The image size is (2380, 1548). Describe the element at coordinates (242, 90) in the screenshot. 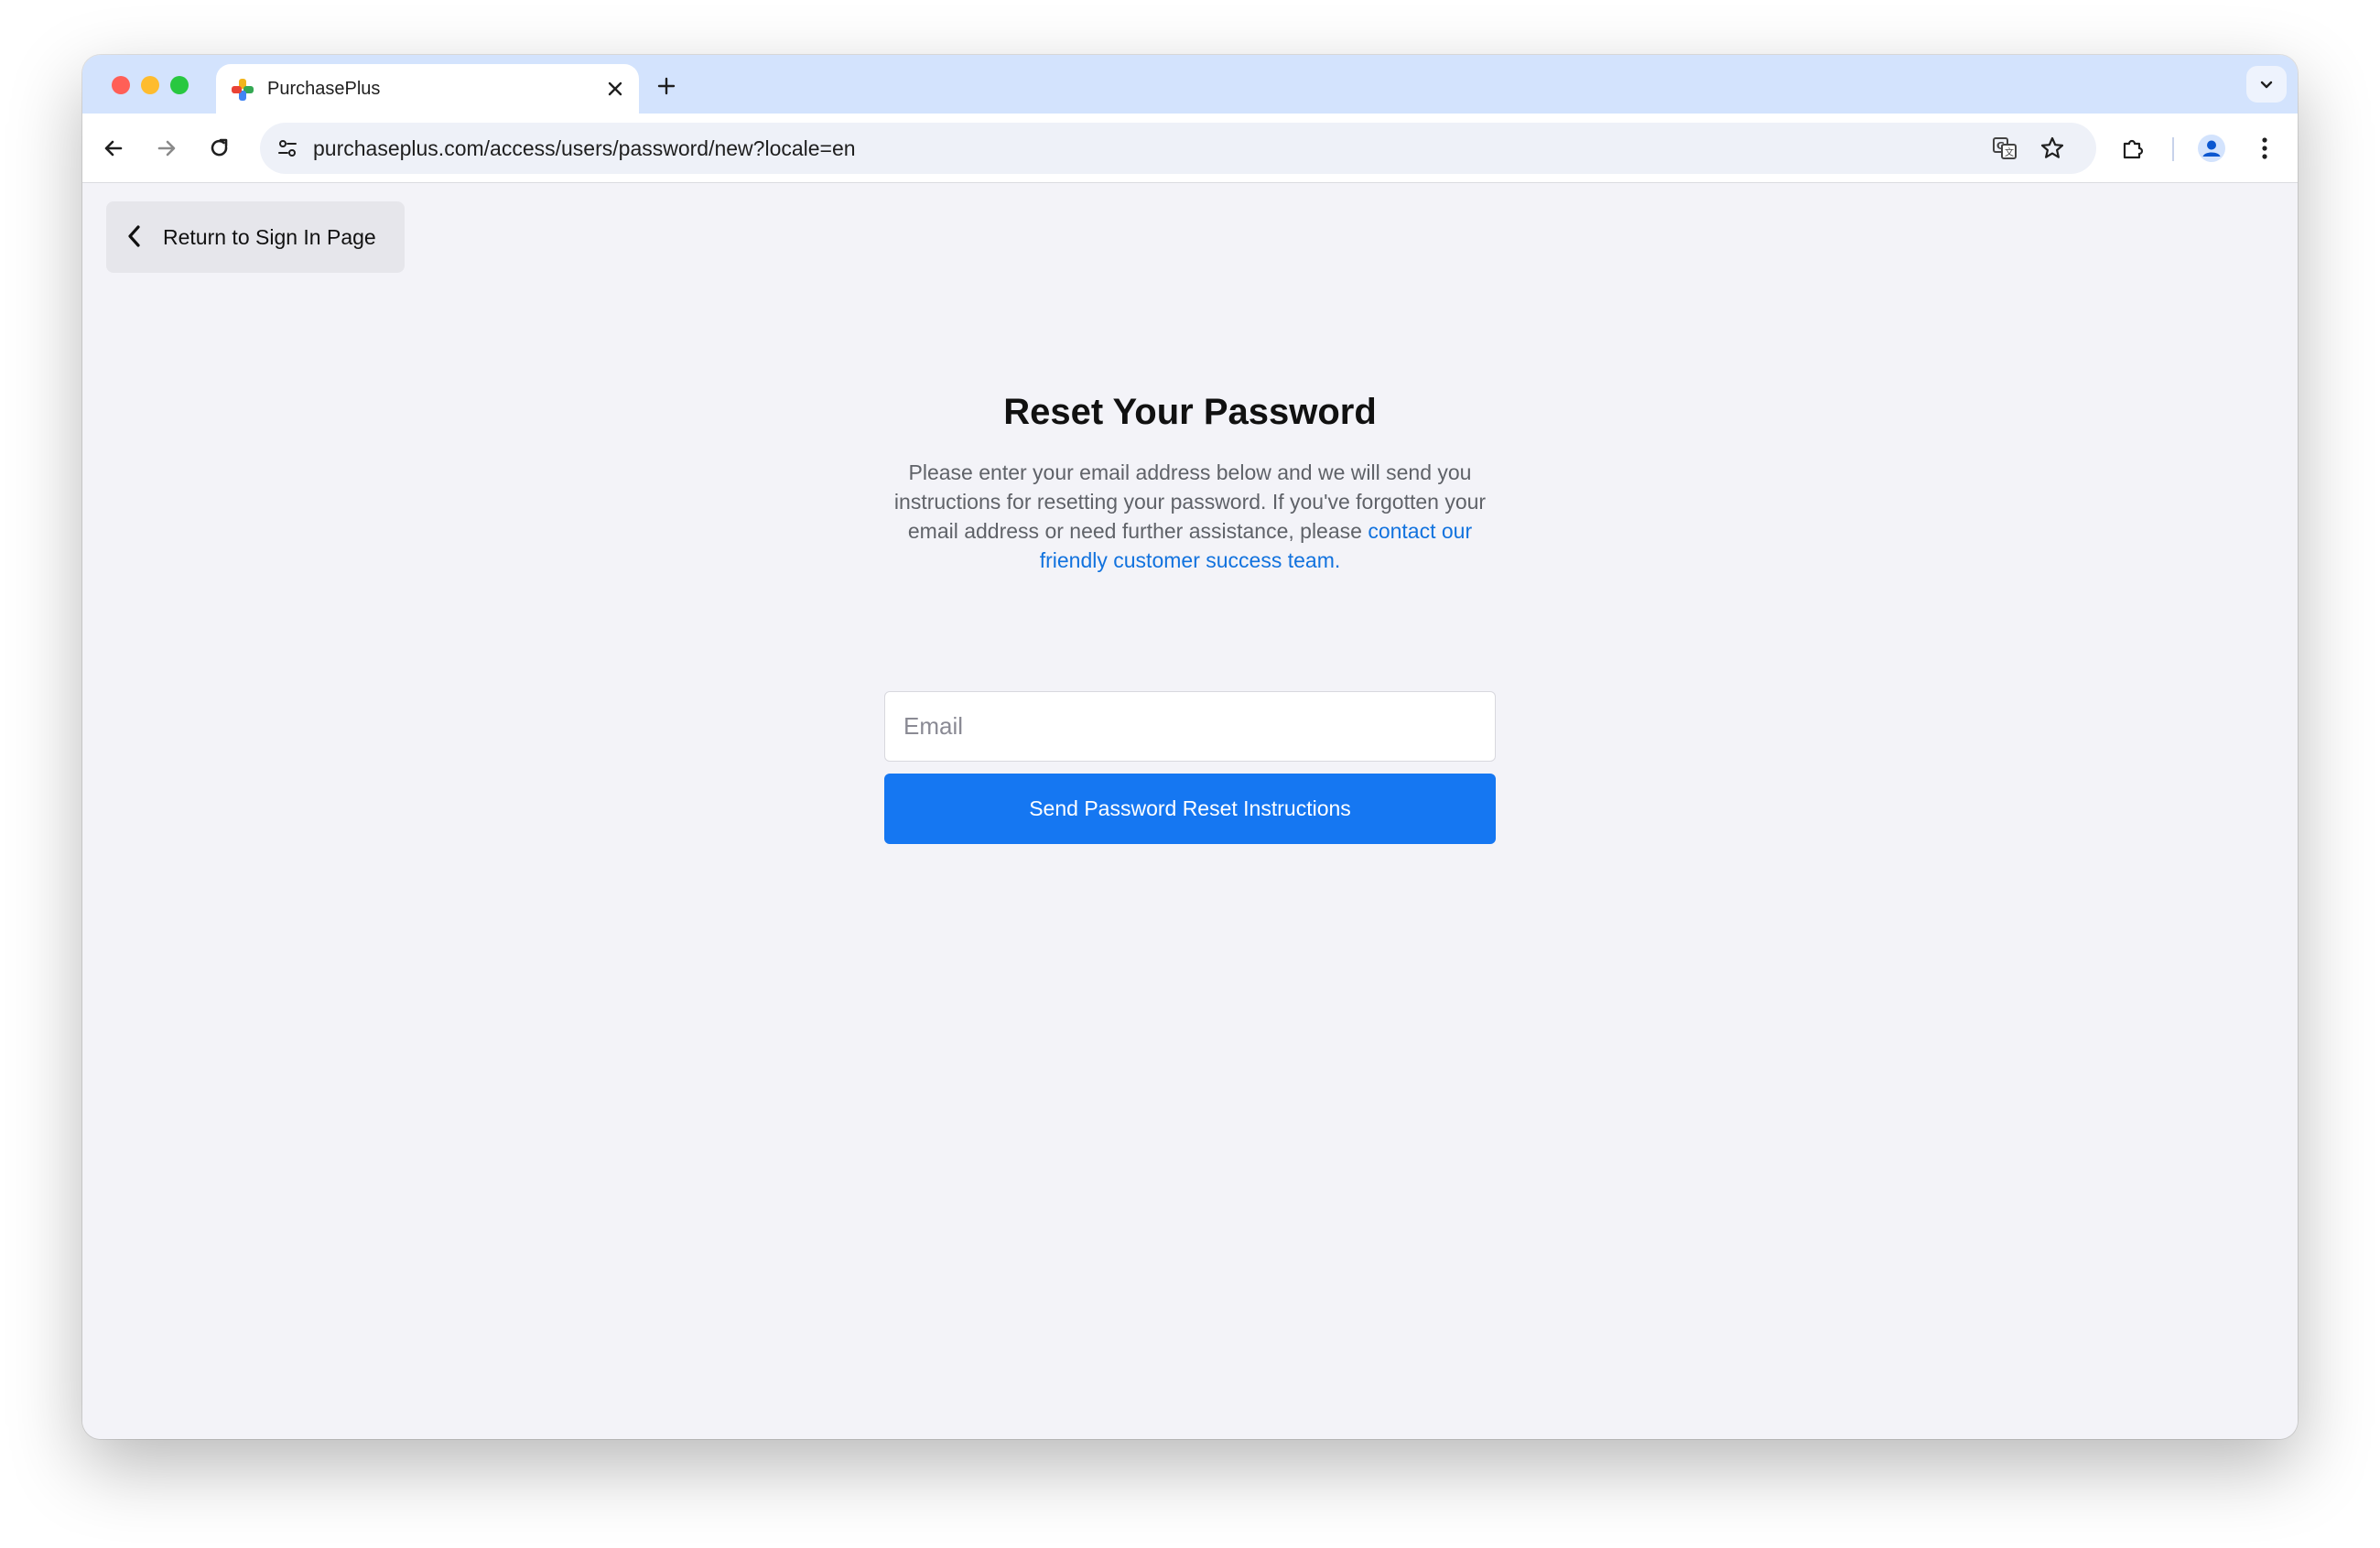

I see `purchaseplus-logo-icon` at that location.